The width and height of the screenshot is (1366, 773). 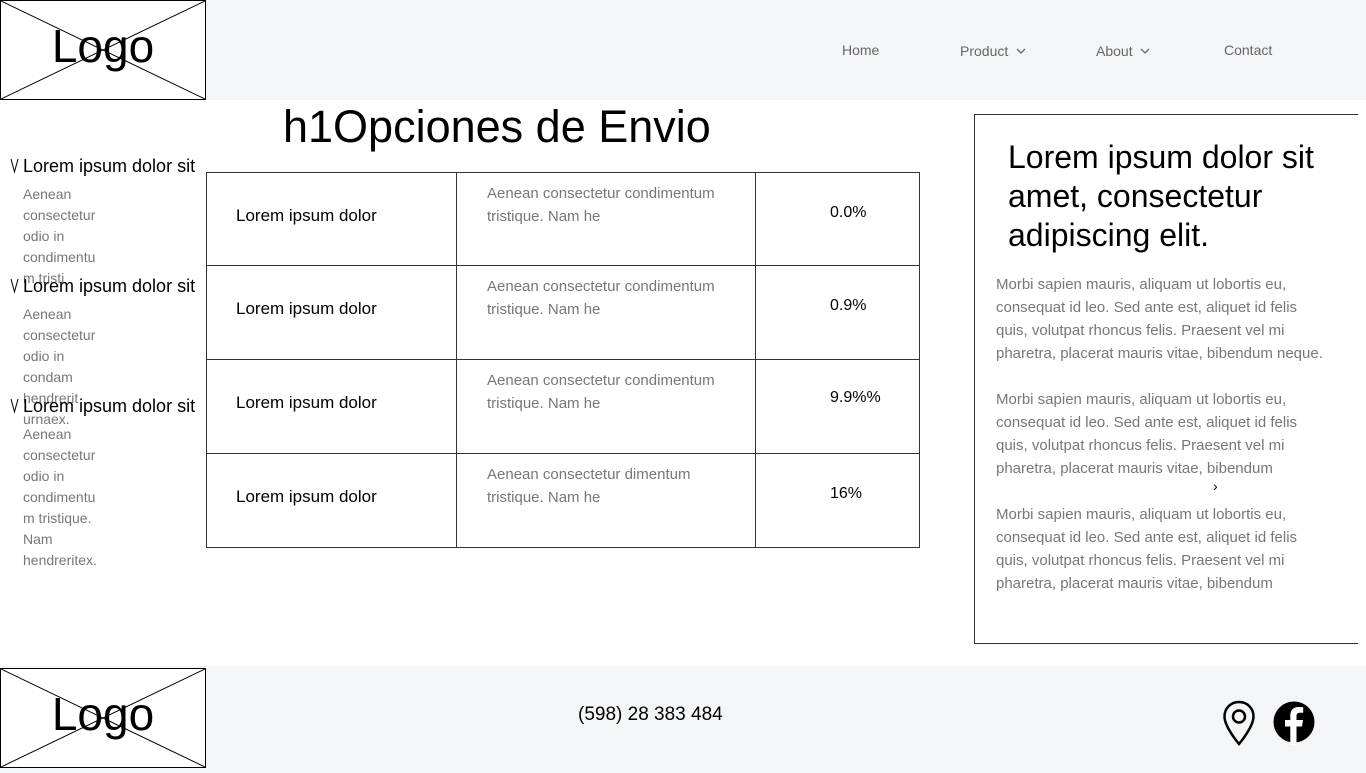 I want to click on chevron-right-icon: ›, so click(x=1215, y=486).